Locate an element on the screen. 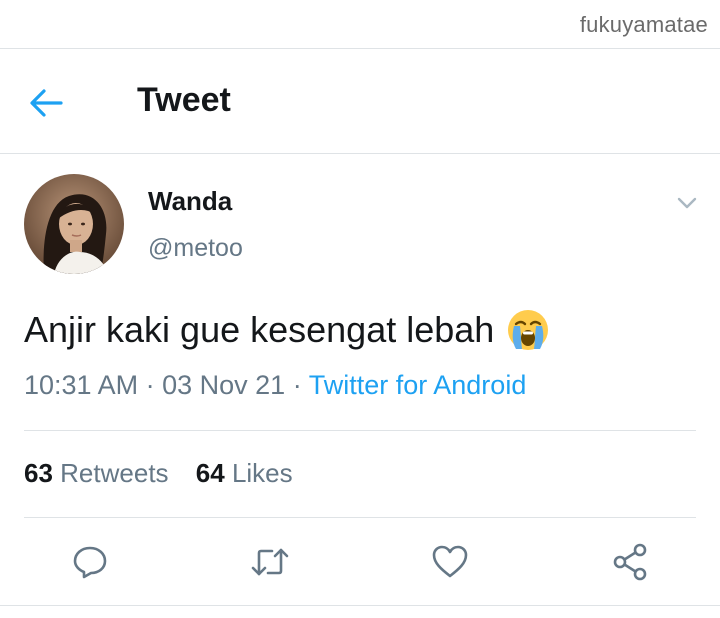 The image size is (720, 618). retweets-label: Retweets is located at coordinates (114, 473).